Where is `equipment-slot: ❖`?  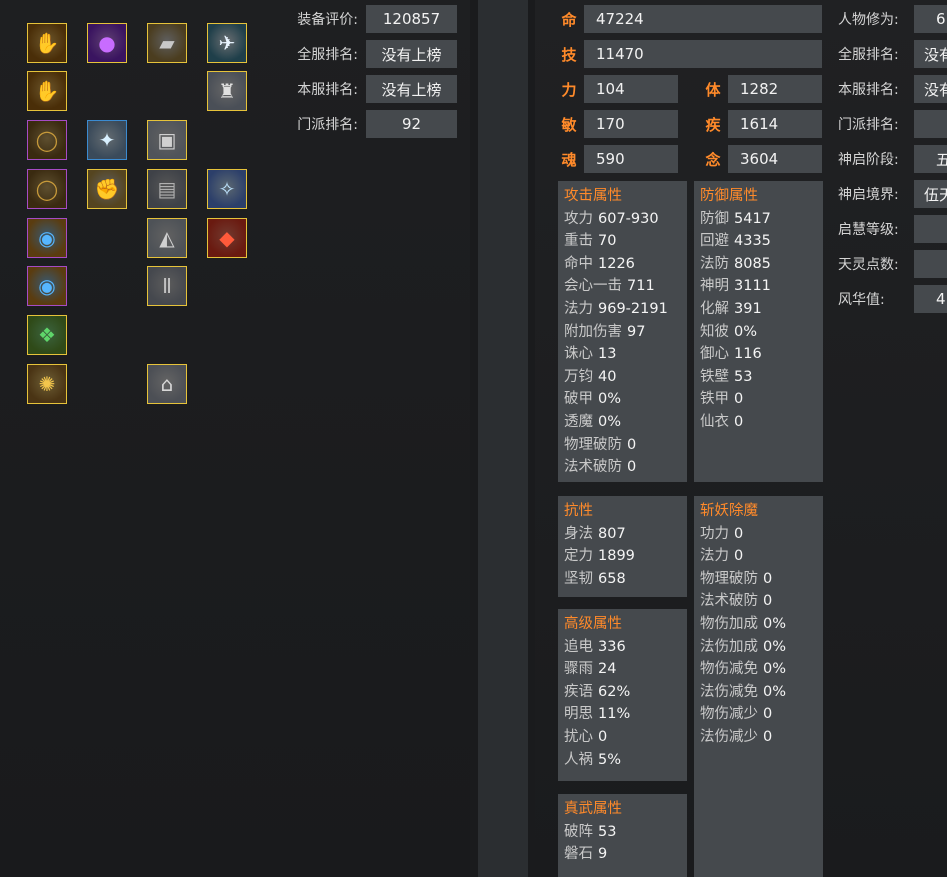
equipment-slot: ❖ is located at coordinates (47, 335).